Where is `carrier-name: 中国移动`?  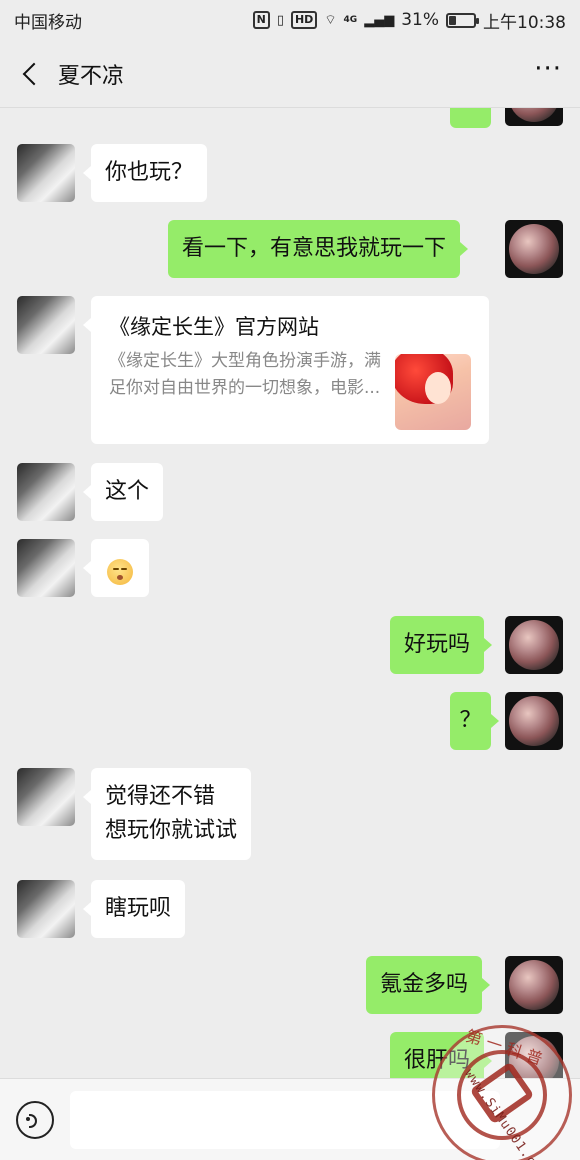
carrier-name: 中国移动 is located at coordinates (48, 22).